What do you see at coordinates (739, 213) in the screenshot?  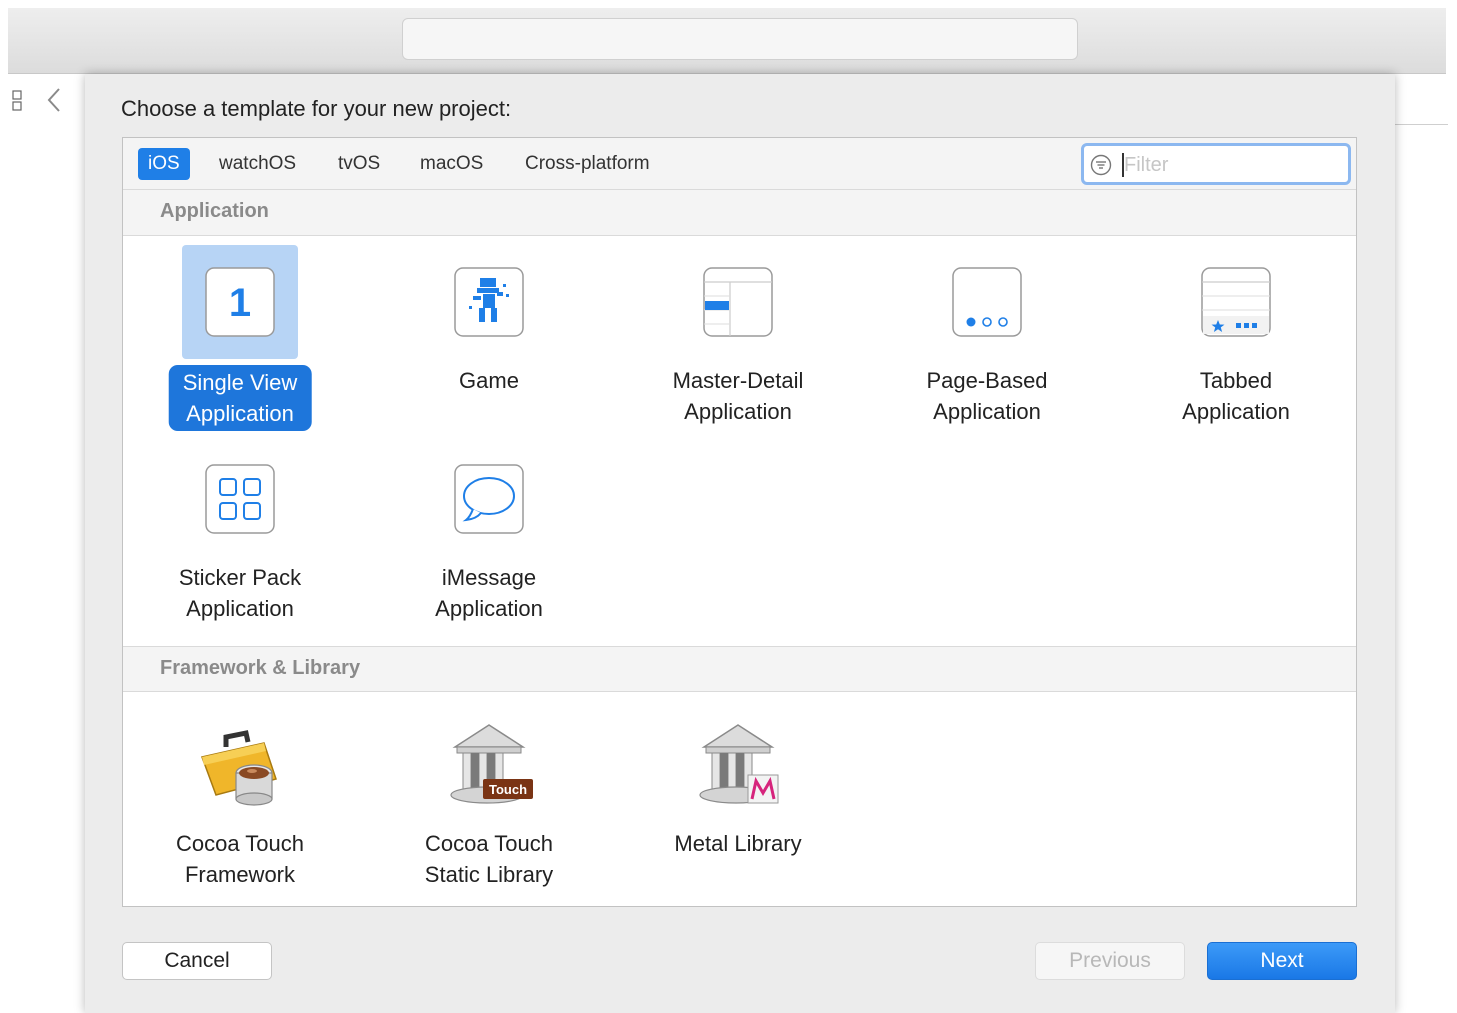 I see `section-header-application: Application` at bounding box center [739, 213].